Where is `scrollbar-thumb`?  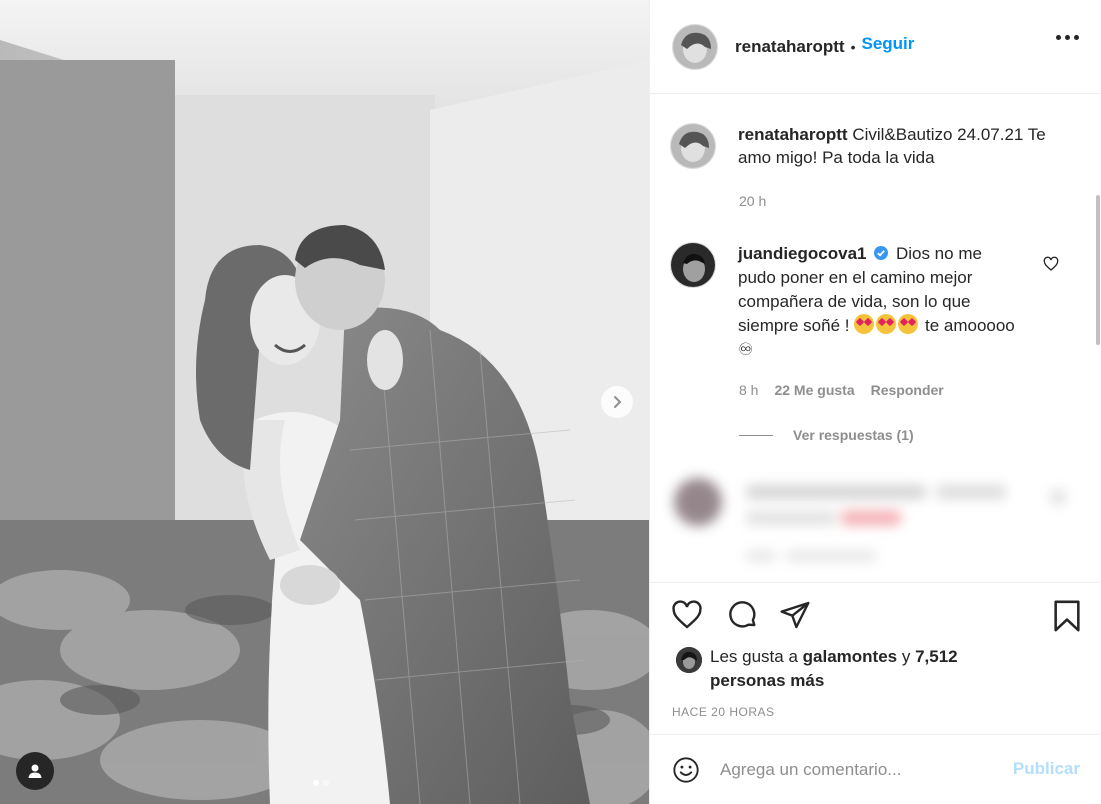 scrollbar-thumb is located at coordinates (1098, 270).